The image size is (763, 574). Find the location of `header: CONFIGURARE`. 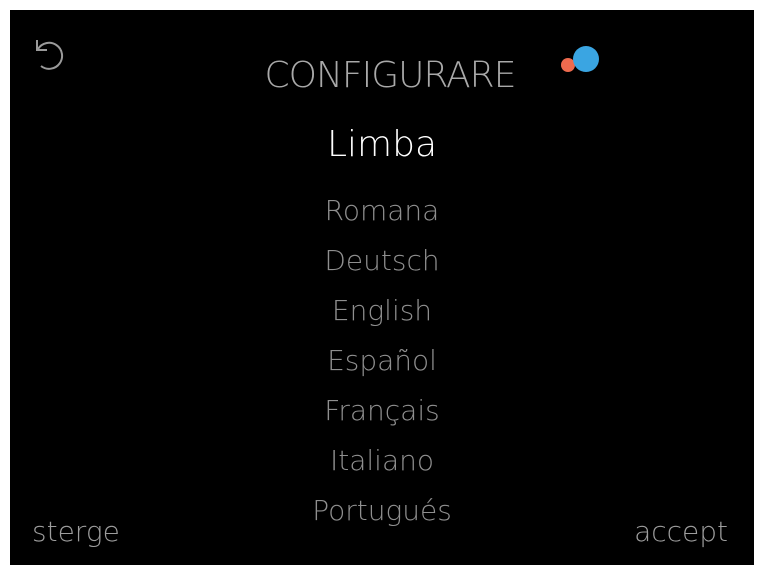

header: CONFIGURARE is located at coordinates (390, 76).